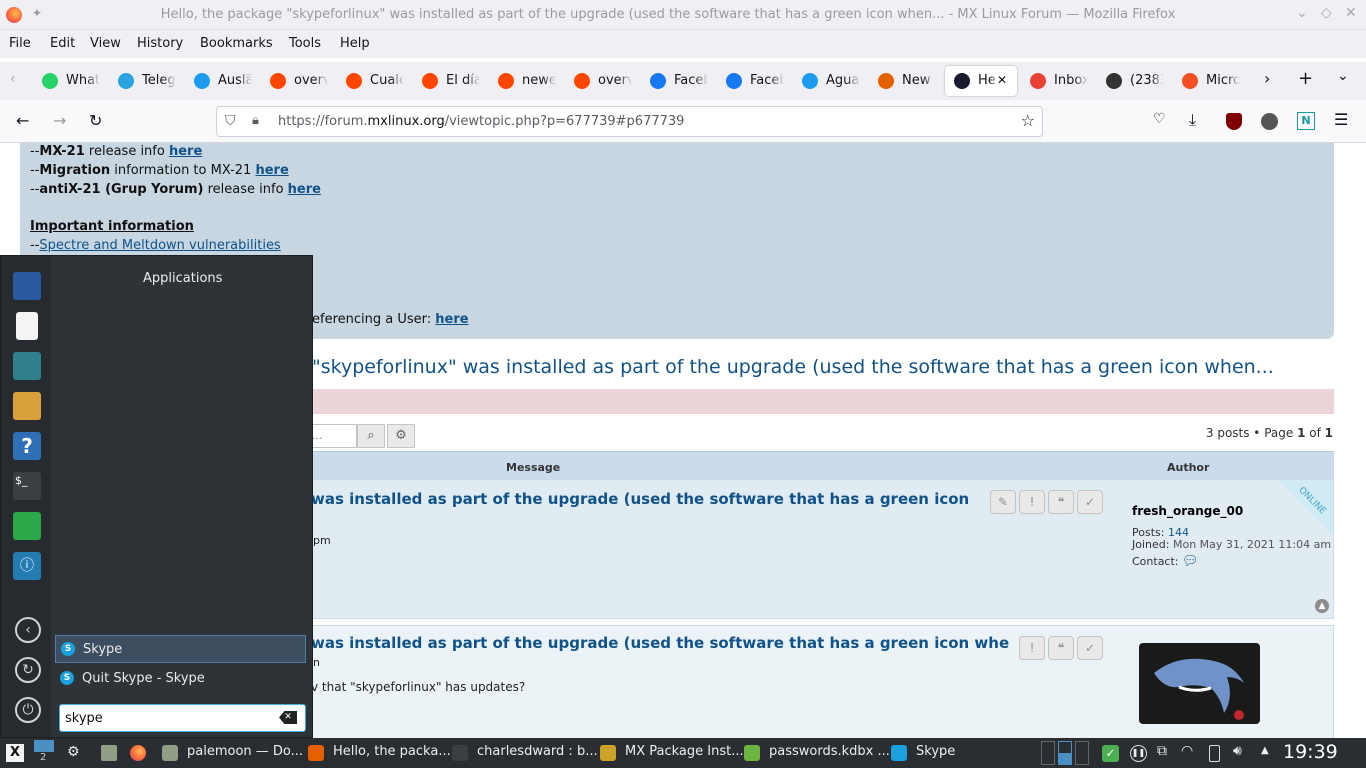 This screenshot has width=1366, height=768. What do you see at coordinates (752, 81) in the screenshot?
I see `tab-9: Faceb` at bounding box center [752, 81].